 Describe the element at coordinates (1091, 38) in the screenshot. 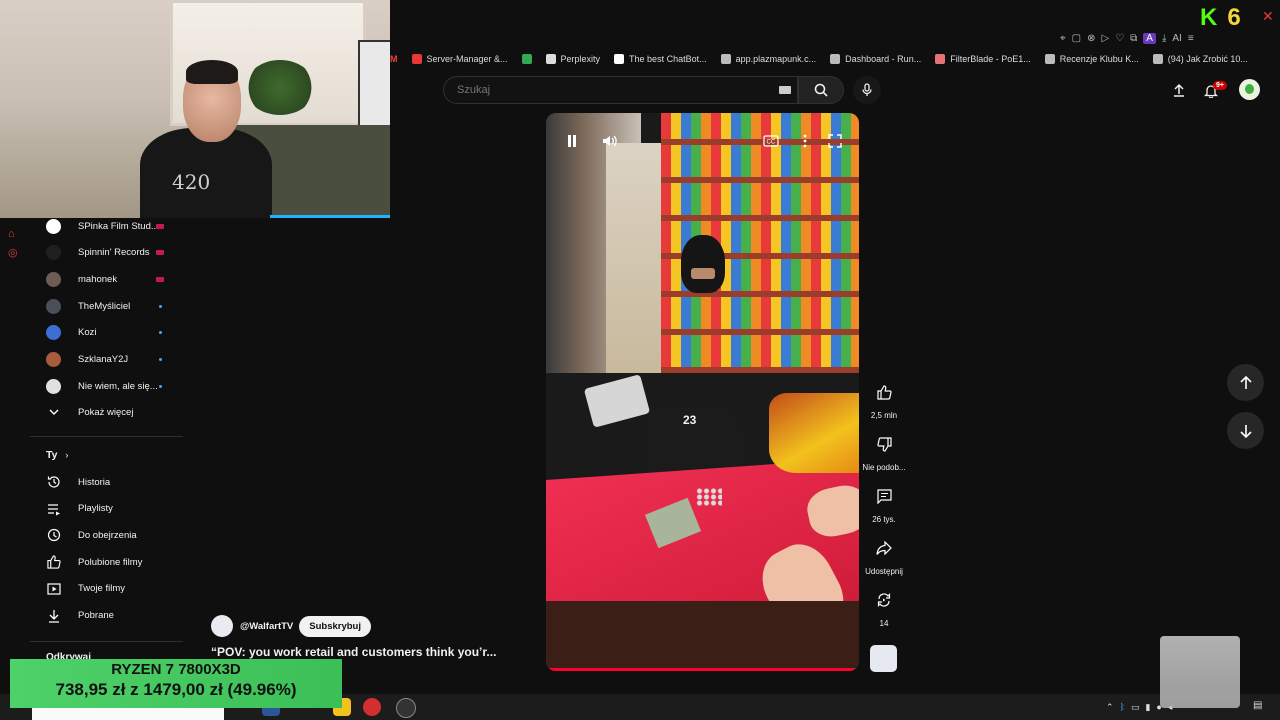

I see `block-icon: ⊗` at that location.